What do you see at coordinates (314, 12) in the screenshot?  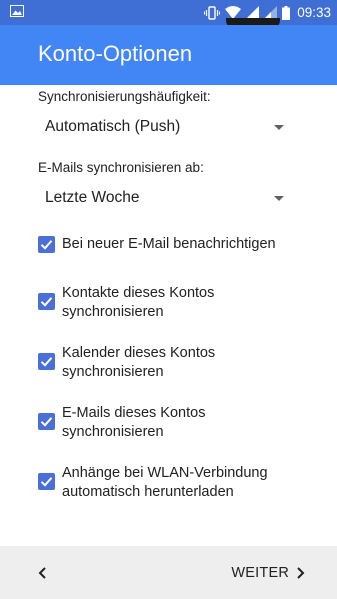 I see `status-time: 09:33` at bounding box center [314, 12].